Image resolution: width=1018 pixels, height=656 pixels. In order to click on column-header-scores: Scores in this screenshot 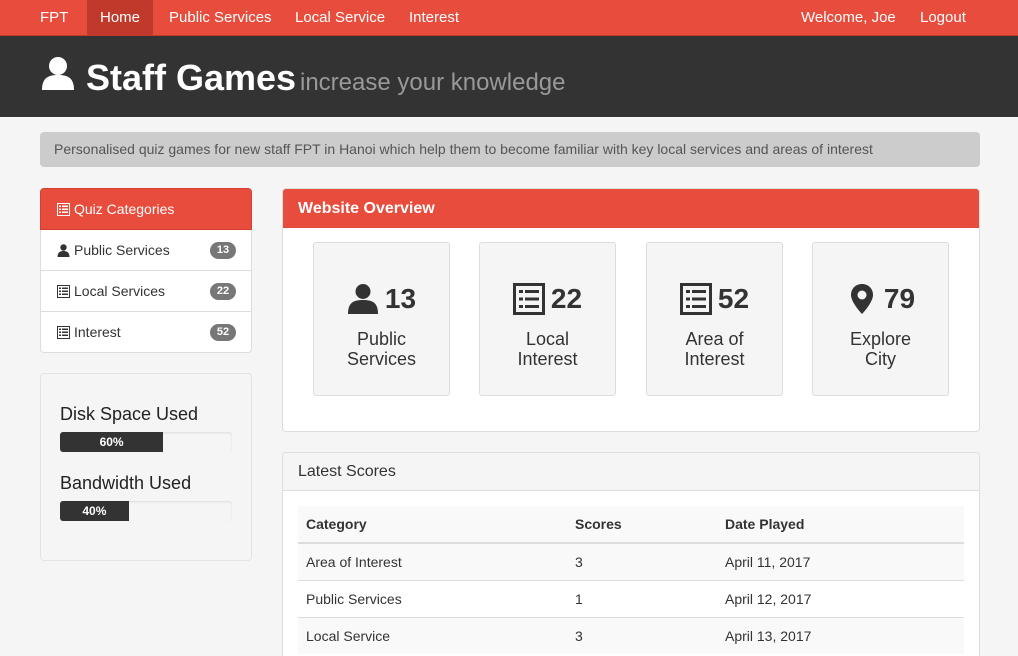, I will do `click(642, 525)`.